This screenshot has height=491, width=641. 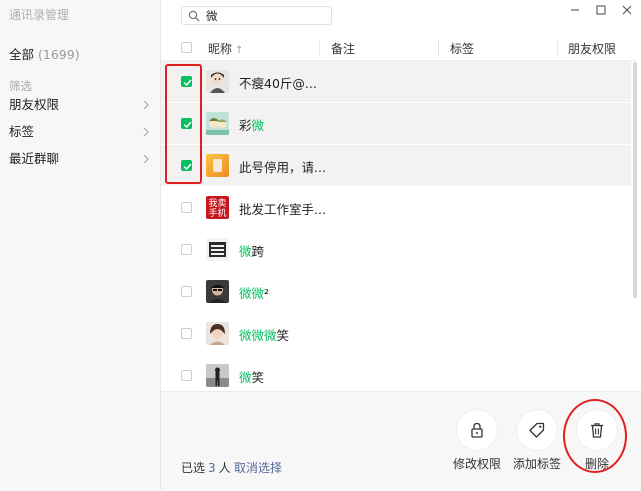 I want to click on contact-nickname: 微微微笑, so click(x=264, y=335).